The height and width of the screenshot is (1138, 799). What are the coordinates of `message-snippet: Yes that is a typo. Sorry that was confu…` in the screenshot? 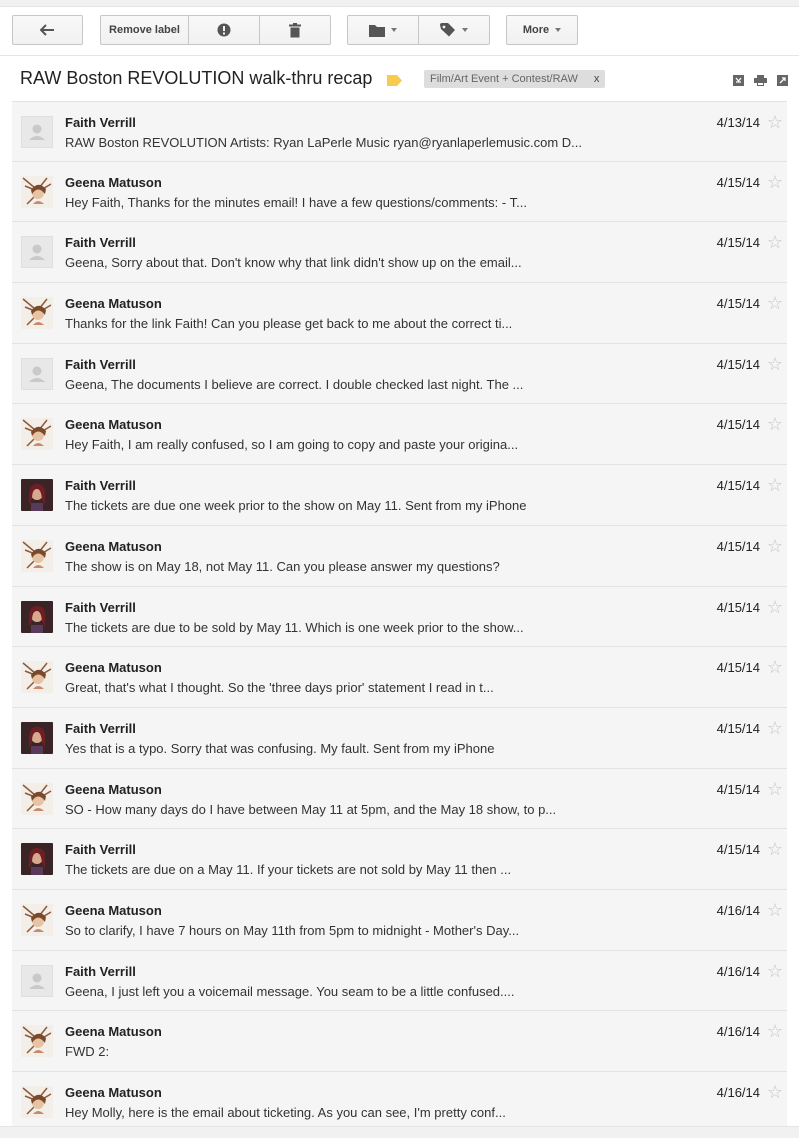 It's located at (280, 748).